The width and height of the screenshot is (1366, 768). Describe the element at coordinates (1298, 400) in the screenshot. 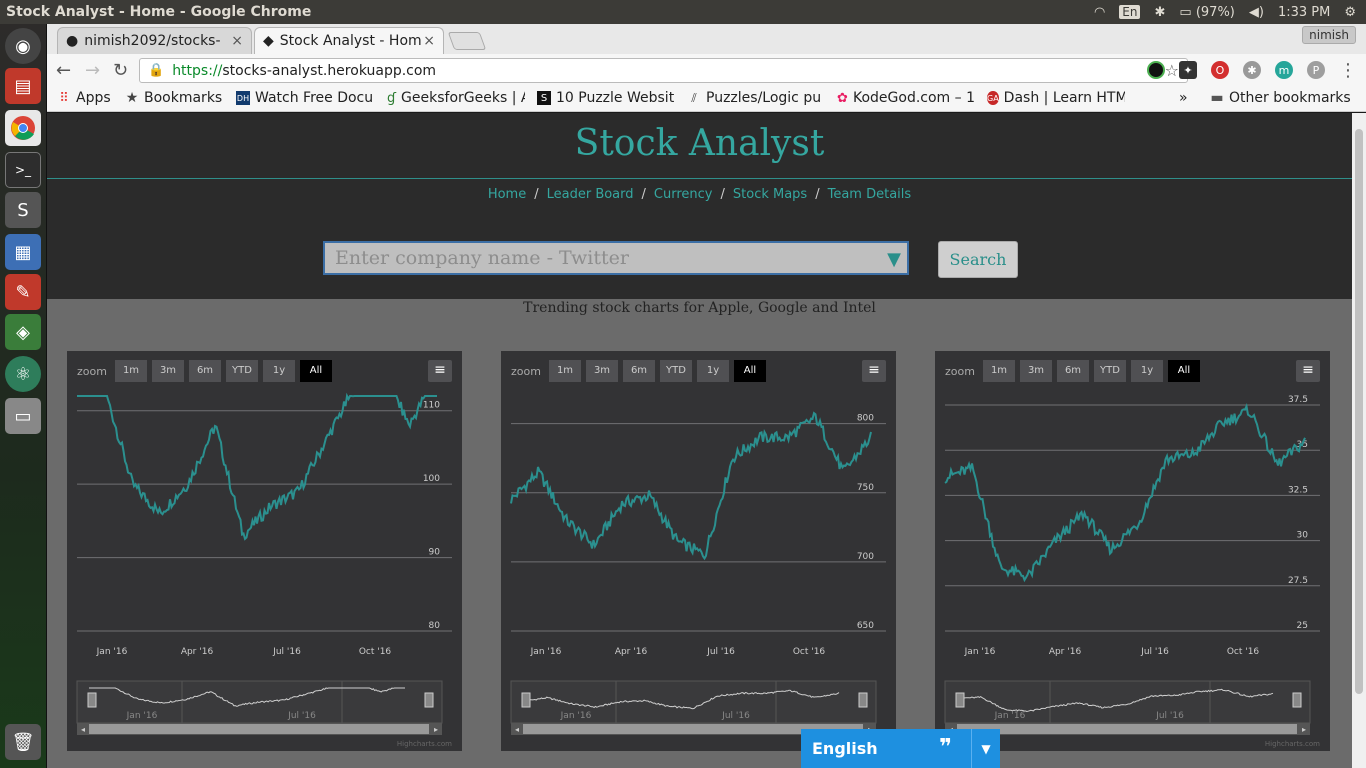

I see `y-tick-label: 37.5` at that location.